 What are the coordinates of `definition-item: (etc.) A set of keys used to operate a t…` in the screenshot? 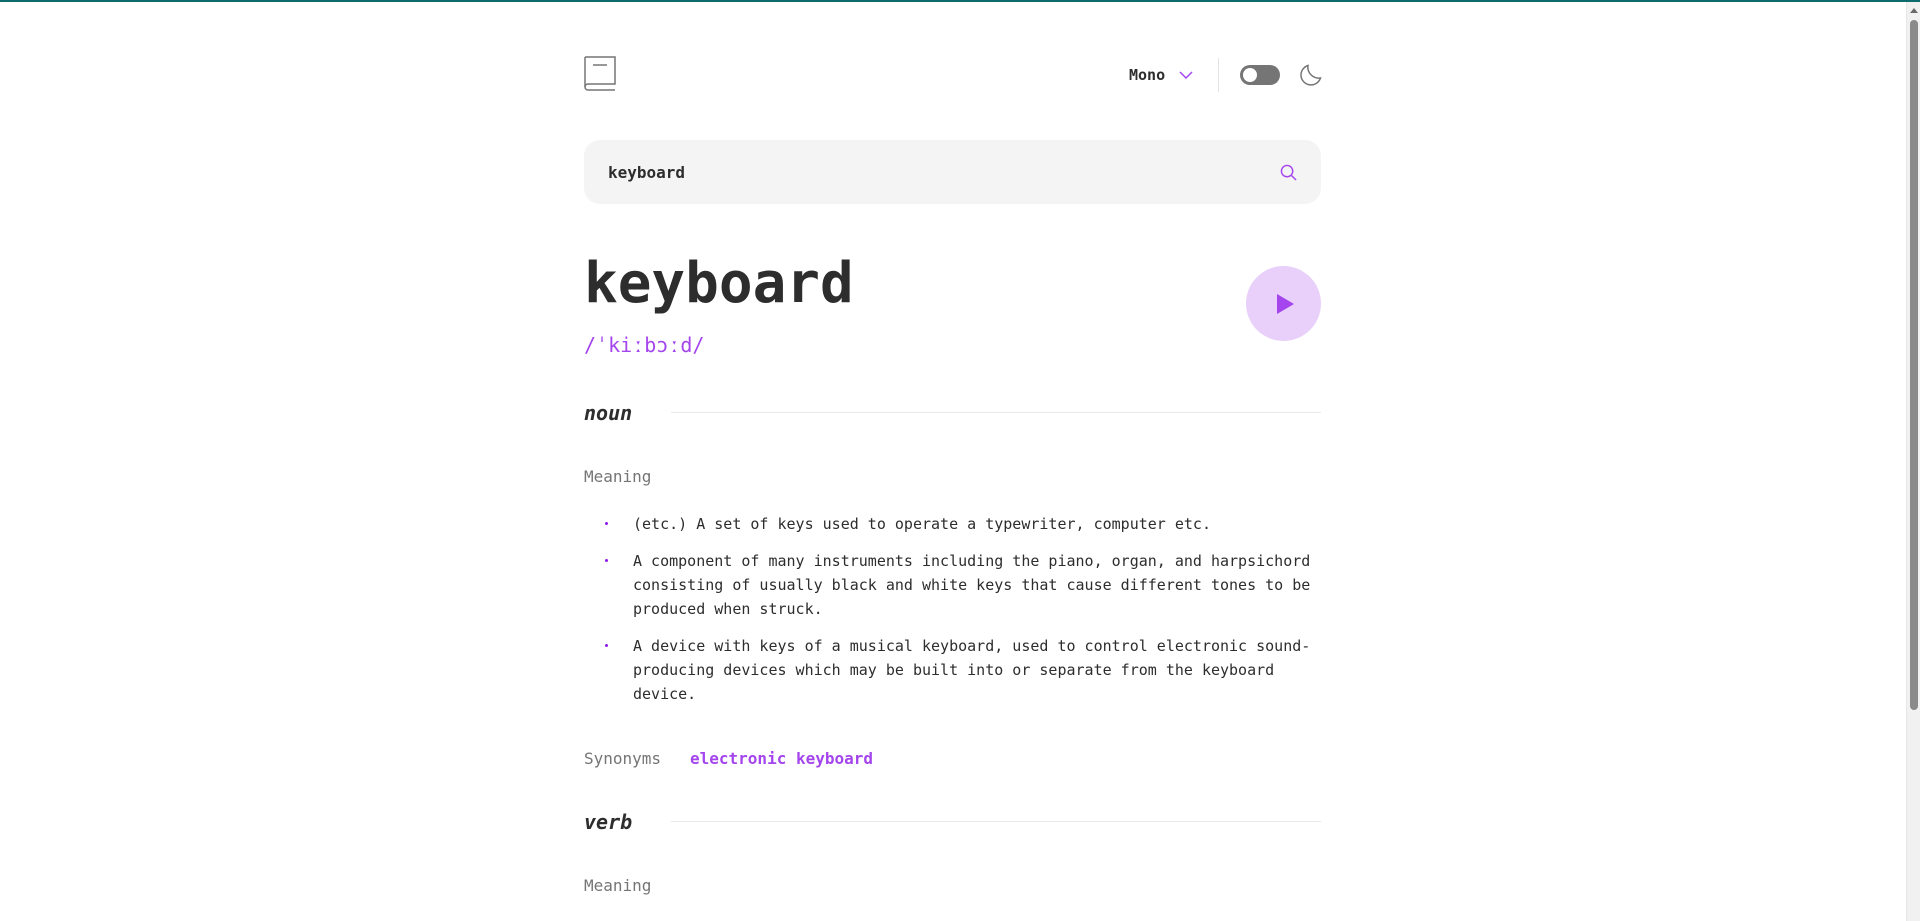 It's located at (952, 524).